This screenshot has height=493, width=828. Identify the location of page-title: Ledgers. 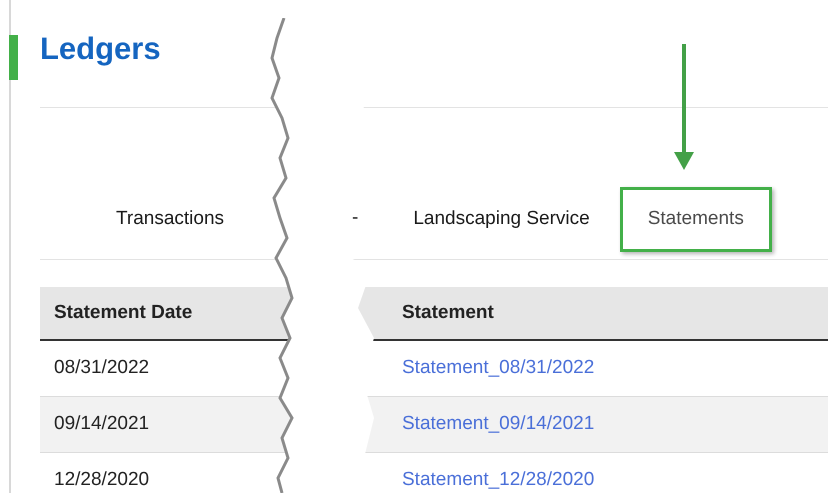
(100, 49).